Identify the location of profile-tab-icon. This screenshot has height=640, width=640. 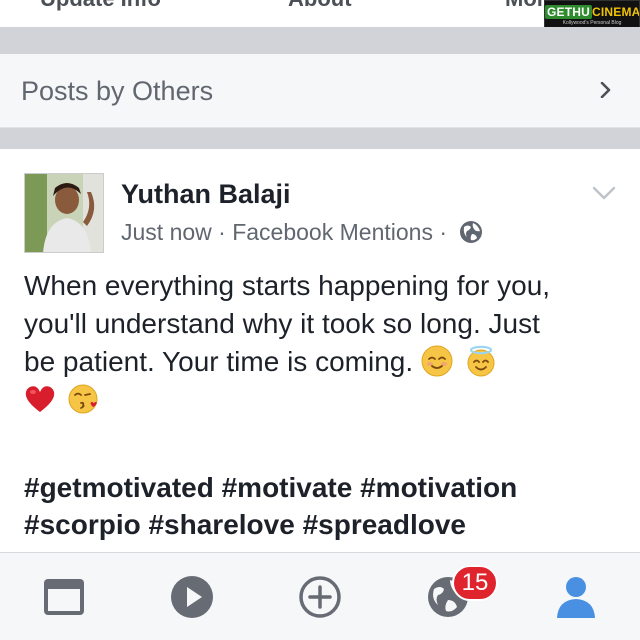
(576, 597).